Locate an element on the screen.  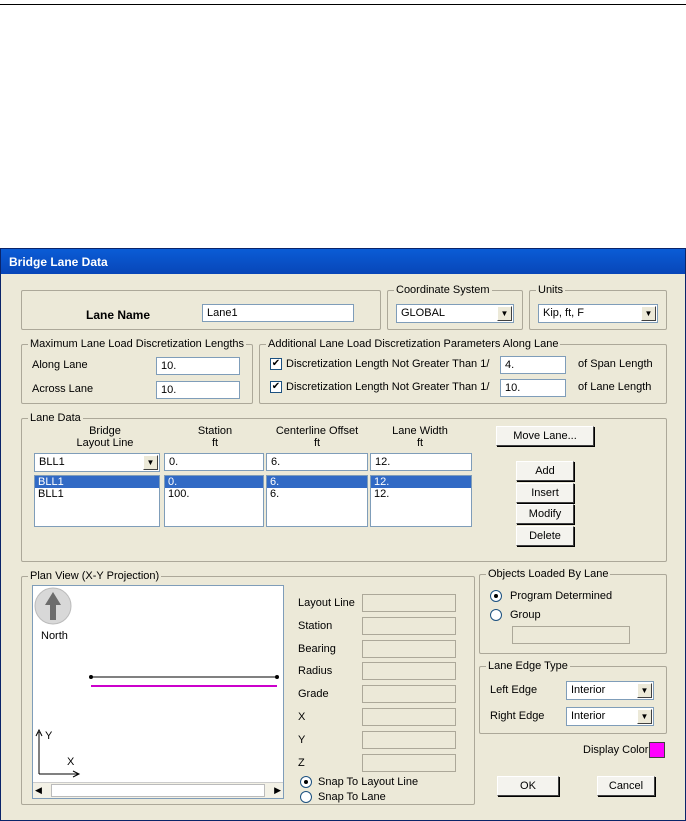
add-button: Add is located at coordinates (545, 471).